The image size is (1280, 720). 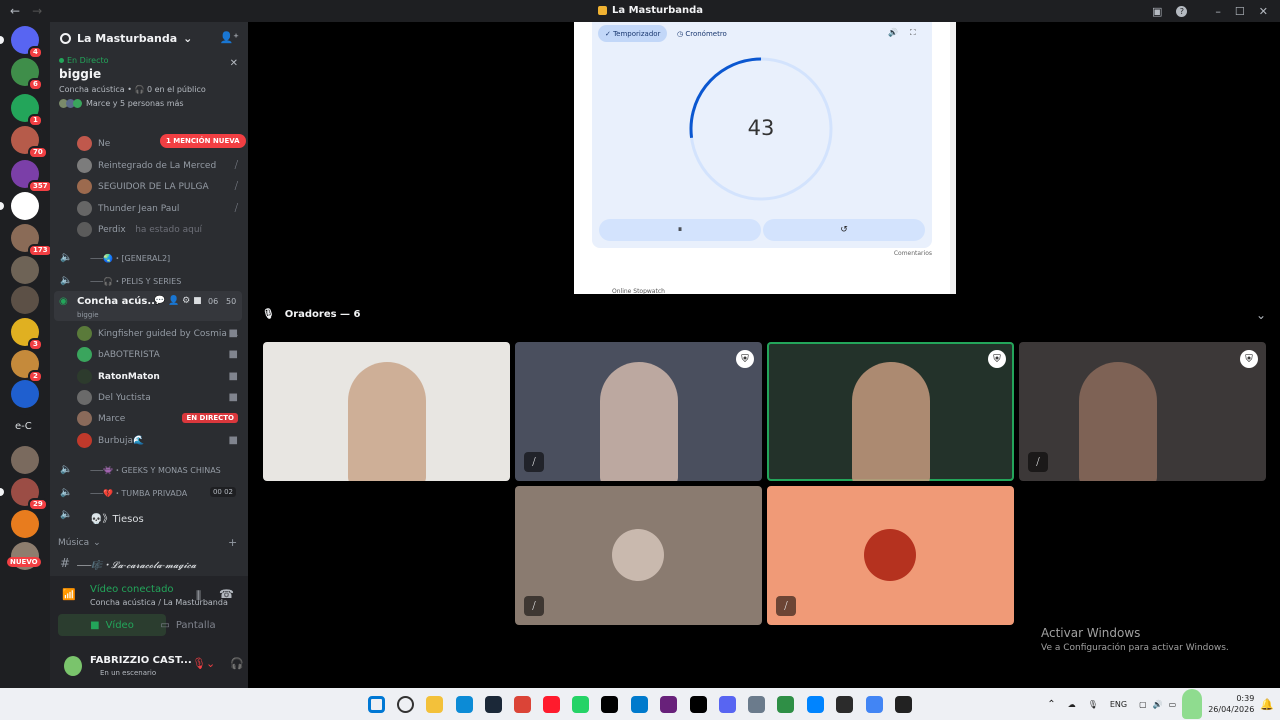 What do you see at coordinates (149, 470) in the screenshot?
I see `voice-channel: 🔈 ⸺👾・GEEKS Y MONAS CHINAS` at bounding box center [149, 470].